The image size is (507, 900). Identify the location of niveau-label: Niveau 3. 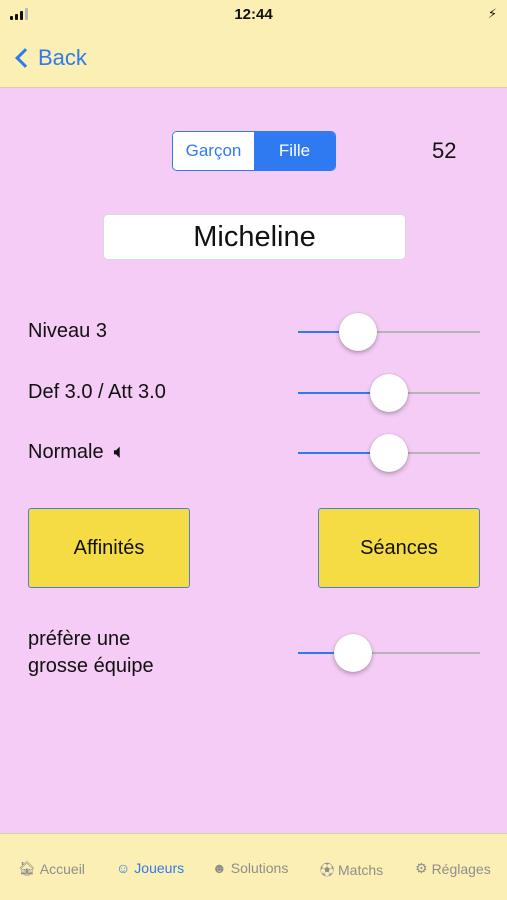
(67, 331).